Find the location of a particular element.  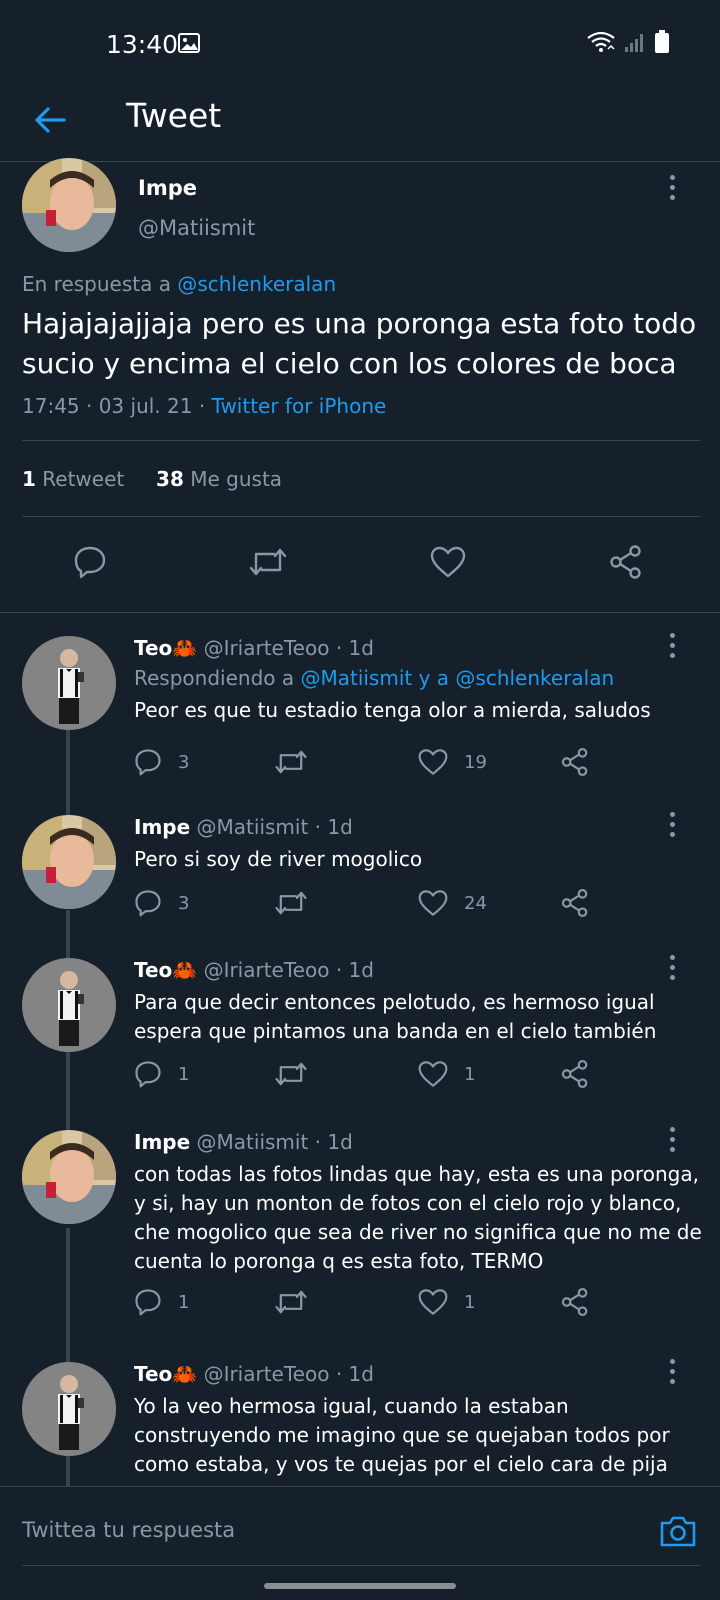

camera-icon is located at coordinates (678, 1531).